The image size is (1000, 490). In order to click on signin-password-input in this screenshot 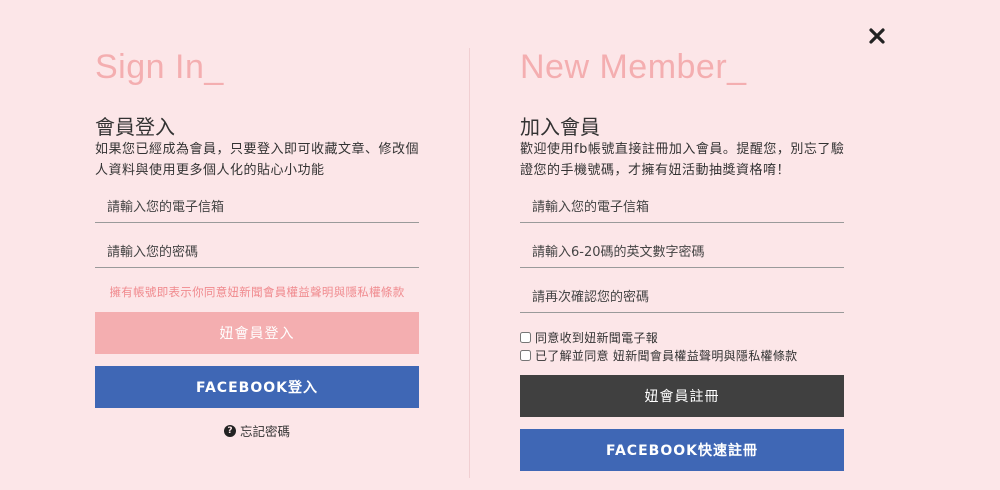, I will do `click(257, 253)`.